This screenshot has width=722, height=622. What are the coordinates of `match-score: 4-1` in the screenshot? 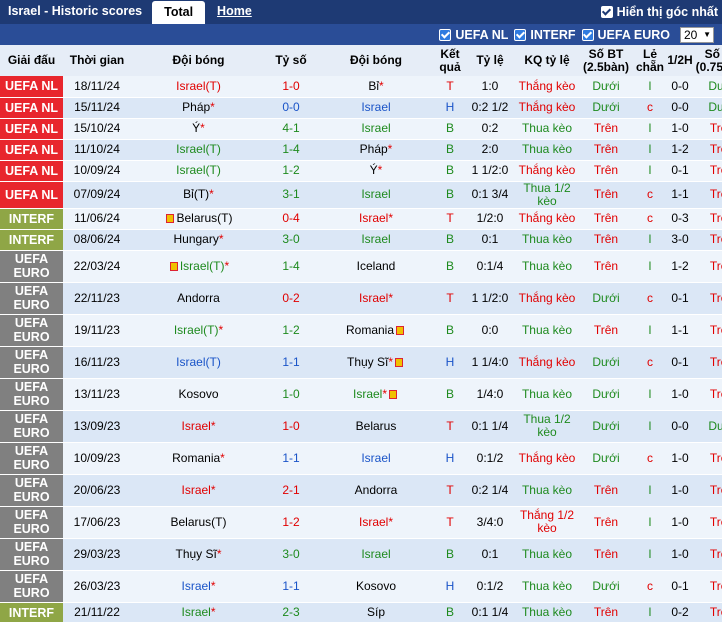 It's located at (291, 129).